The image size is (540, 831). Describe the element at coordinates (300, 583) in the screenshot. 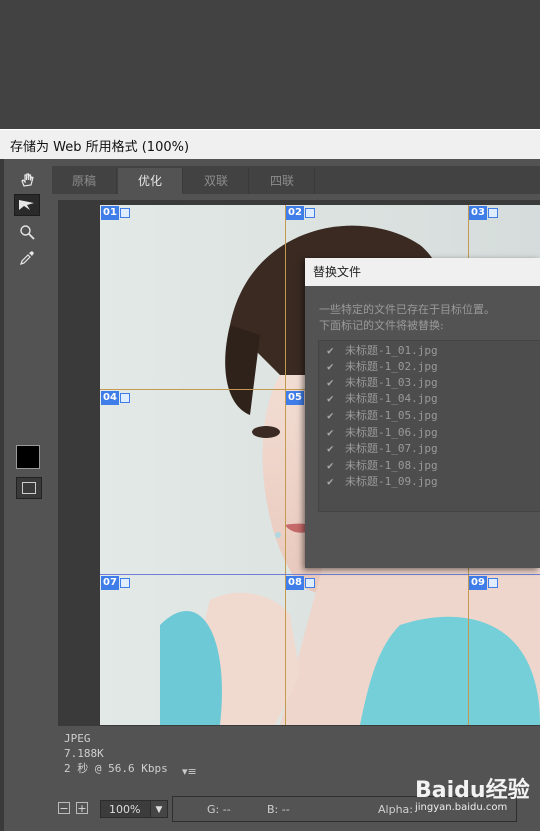

I see `slice-label-08: 08` at that location.